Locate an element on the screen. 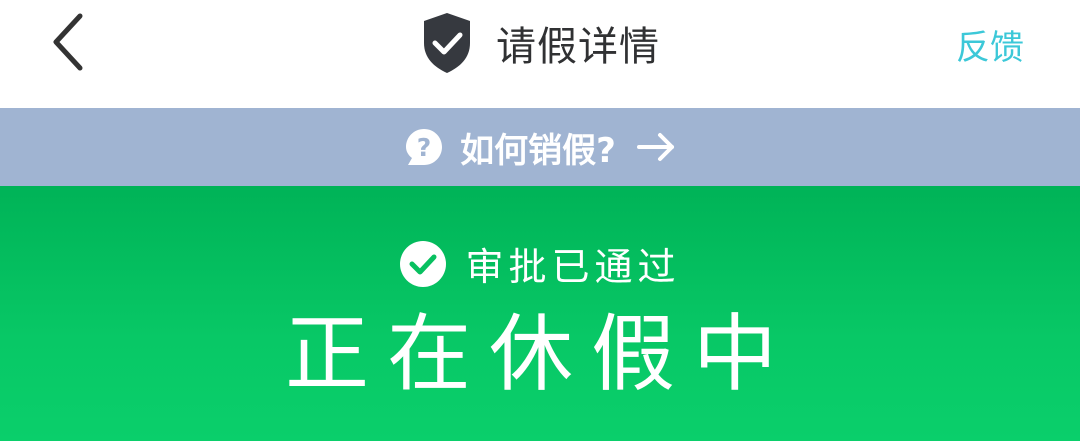  leave-status-main: 正在休假中 is located at coordinates (539, 354).